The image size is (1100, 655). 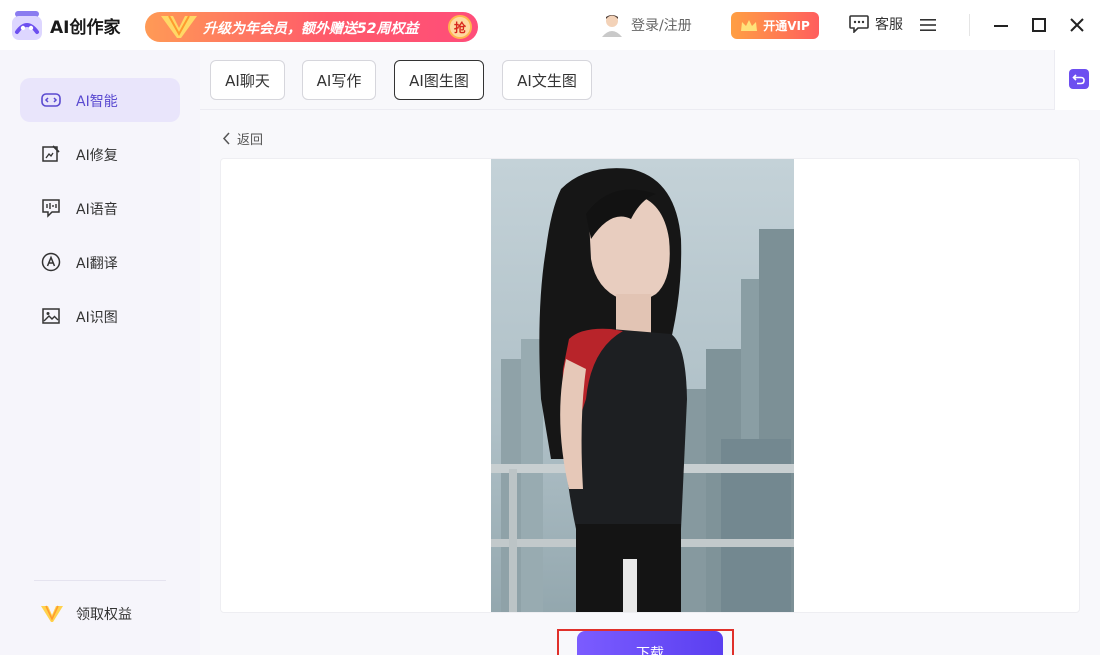 I want to click on undo-icon, so click(x=1078, y=79).